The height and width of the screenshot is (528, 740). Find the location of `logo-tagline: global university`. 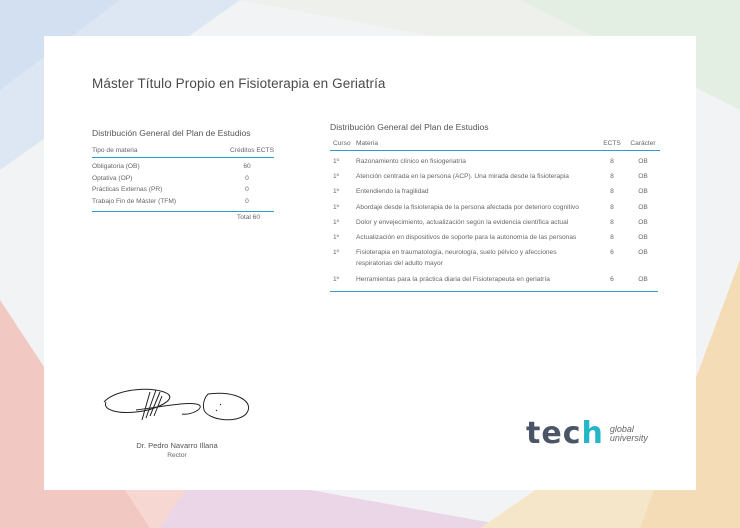

logo-tagline: global university is located at coordinates (628, 433).